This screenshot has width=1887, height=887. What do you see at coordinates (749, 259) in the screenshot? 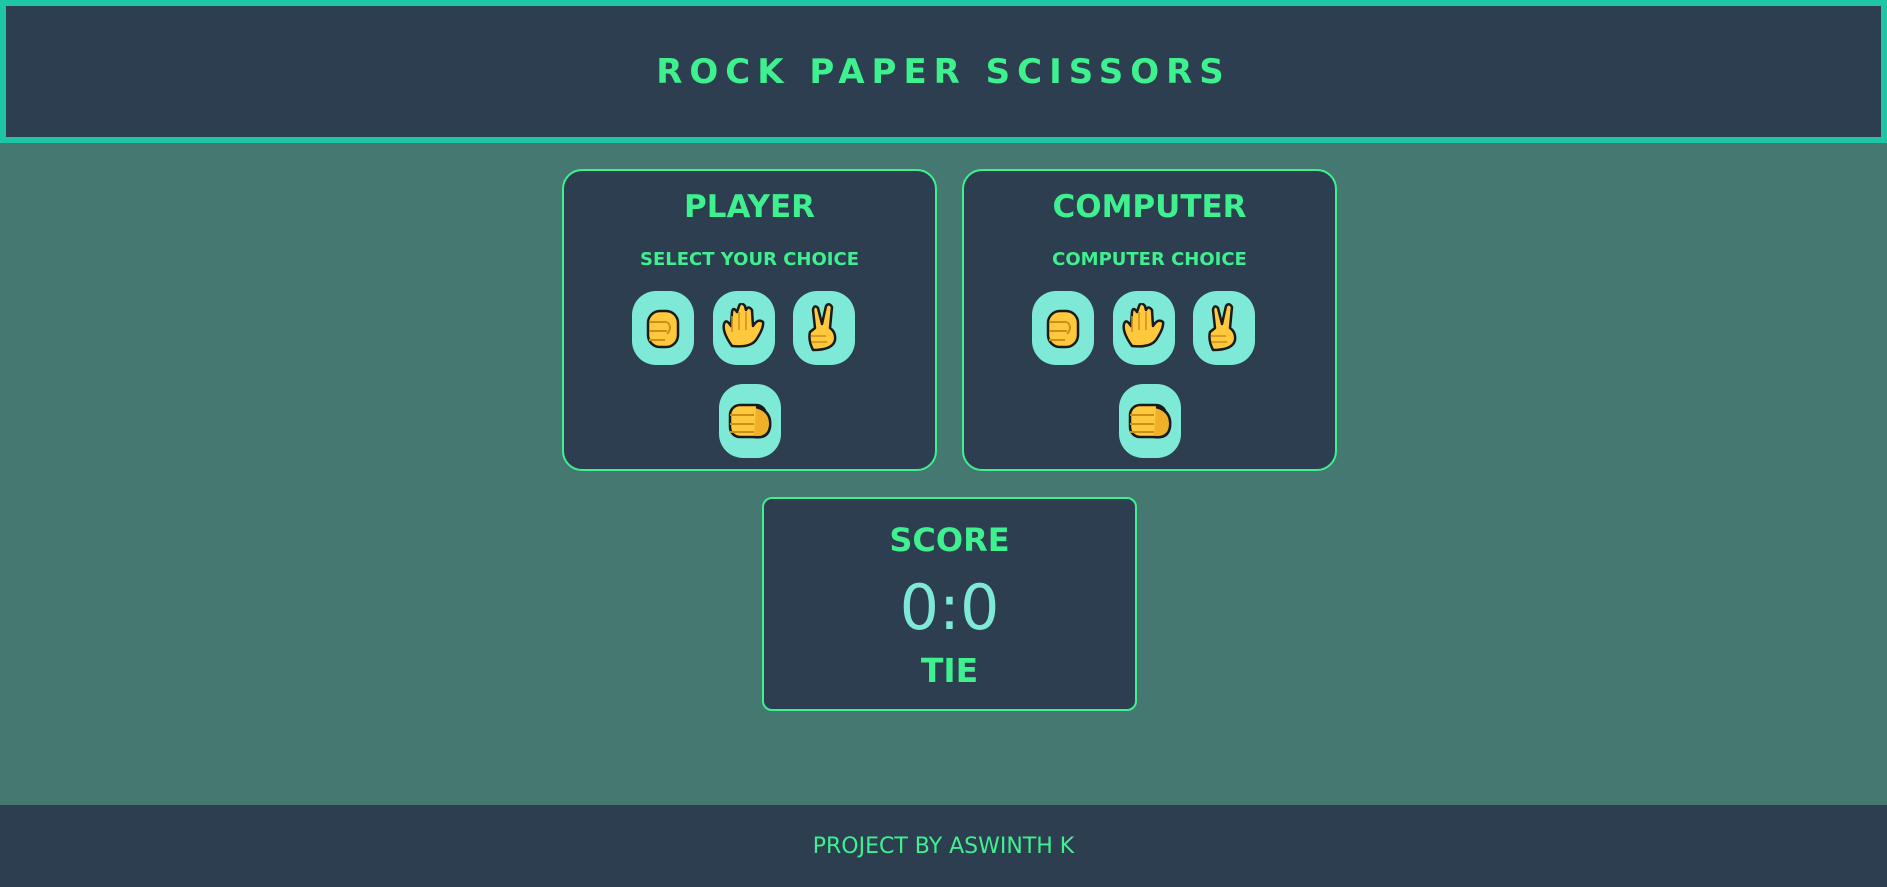
I see `player-subtitle: SELECT YOUR CHOICE` at bounding box center [749, 259].